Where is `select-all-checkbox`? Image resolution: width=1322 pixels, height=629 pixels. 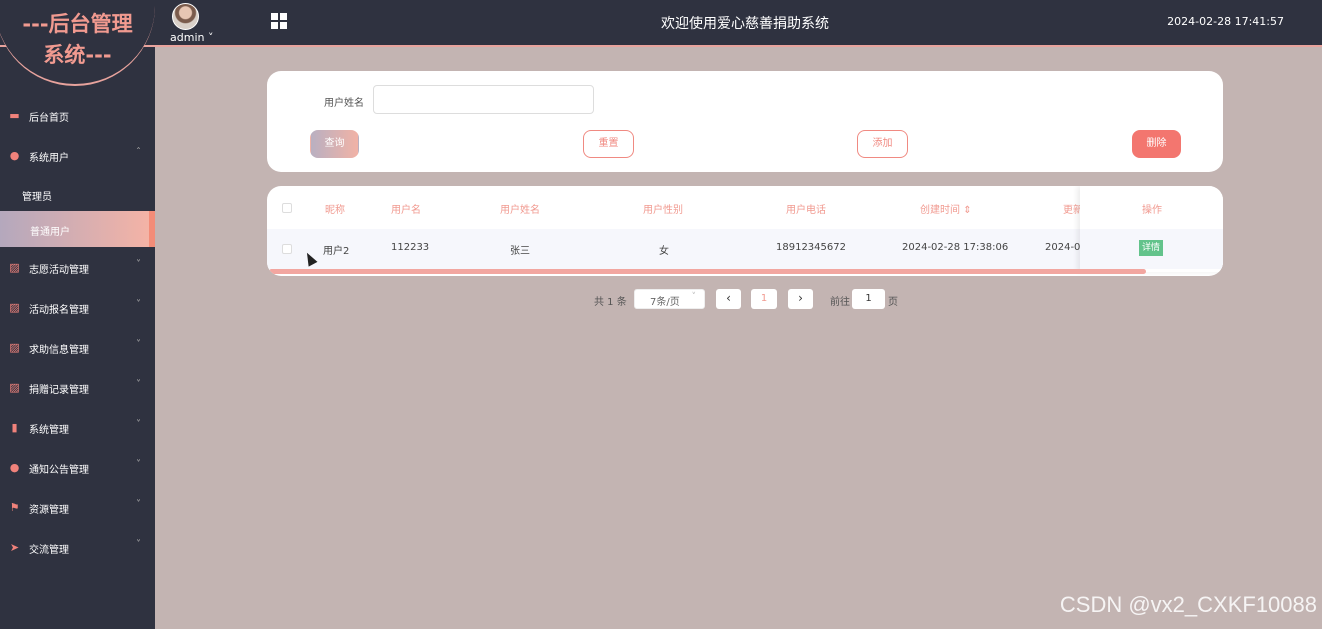
select-all-checkbox is located at coordinates (287, 208).